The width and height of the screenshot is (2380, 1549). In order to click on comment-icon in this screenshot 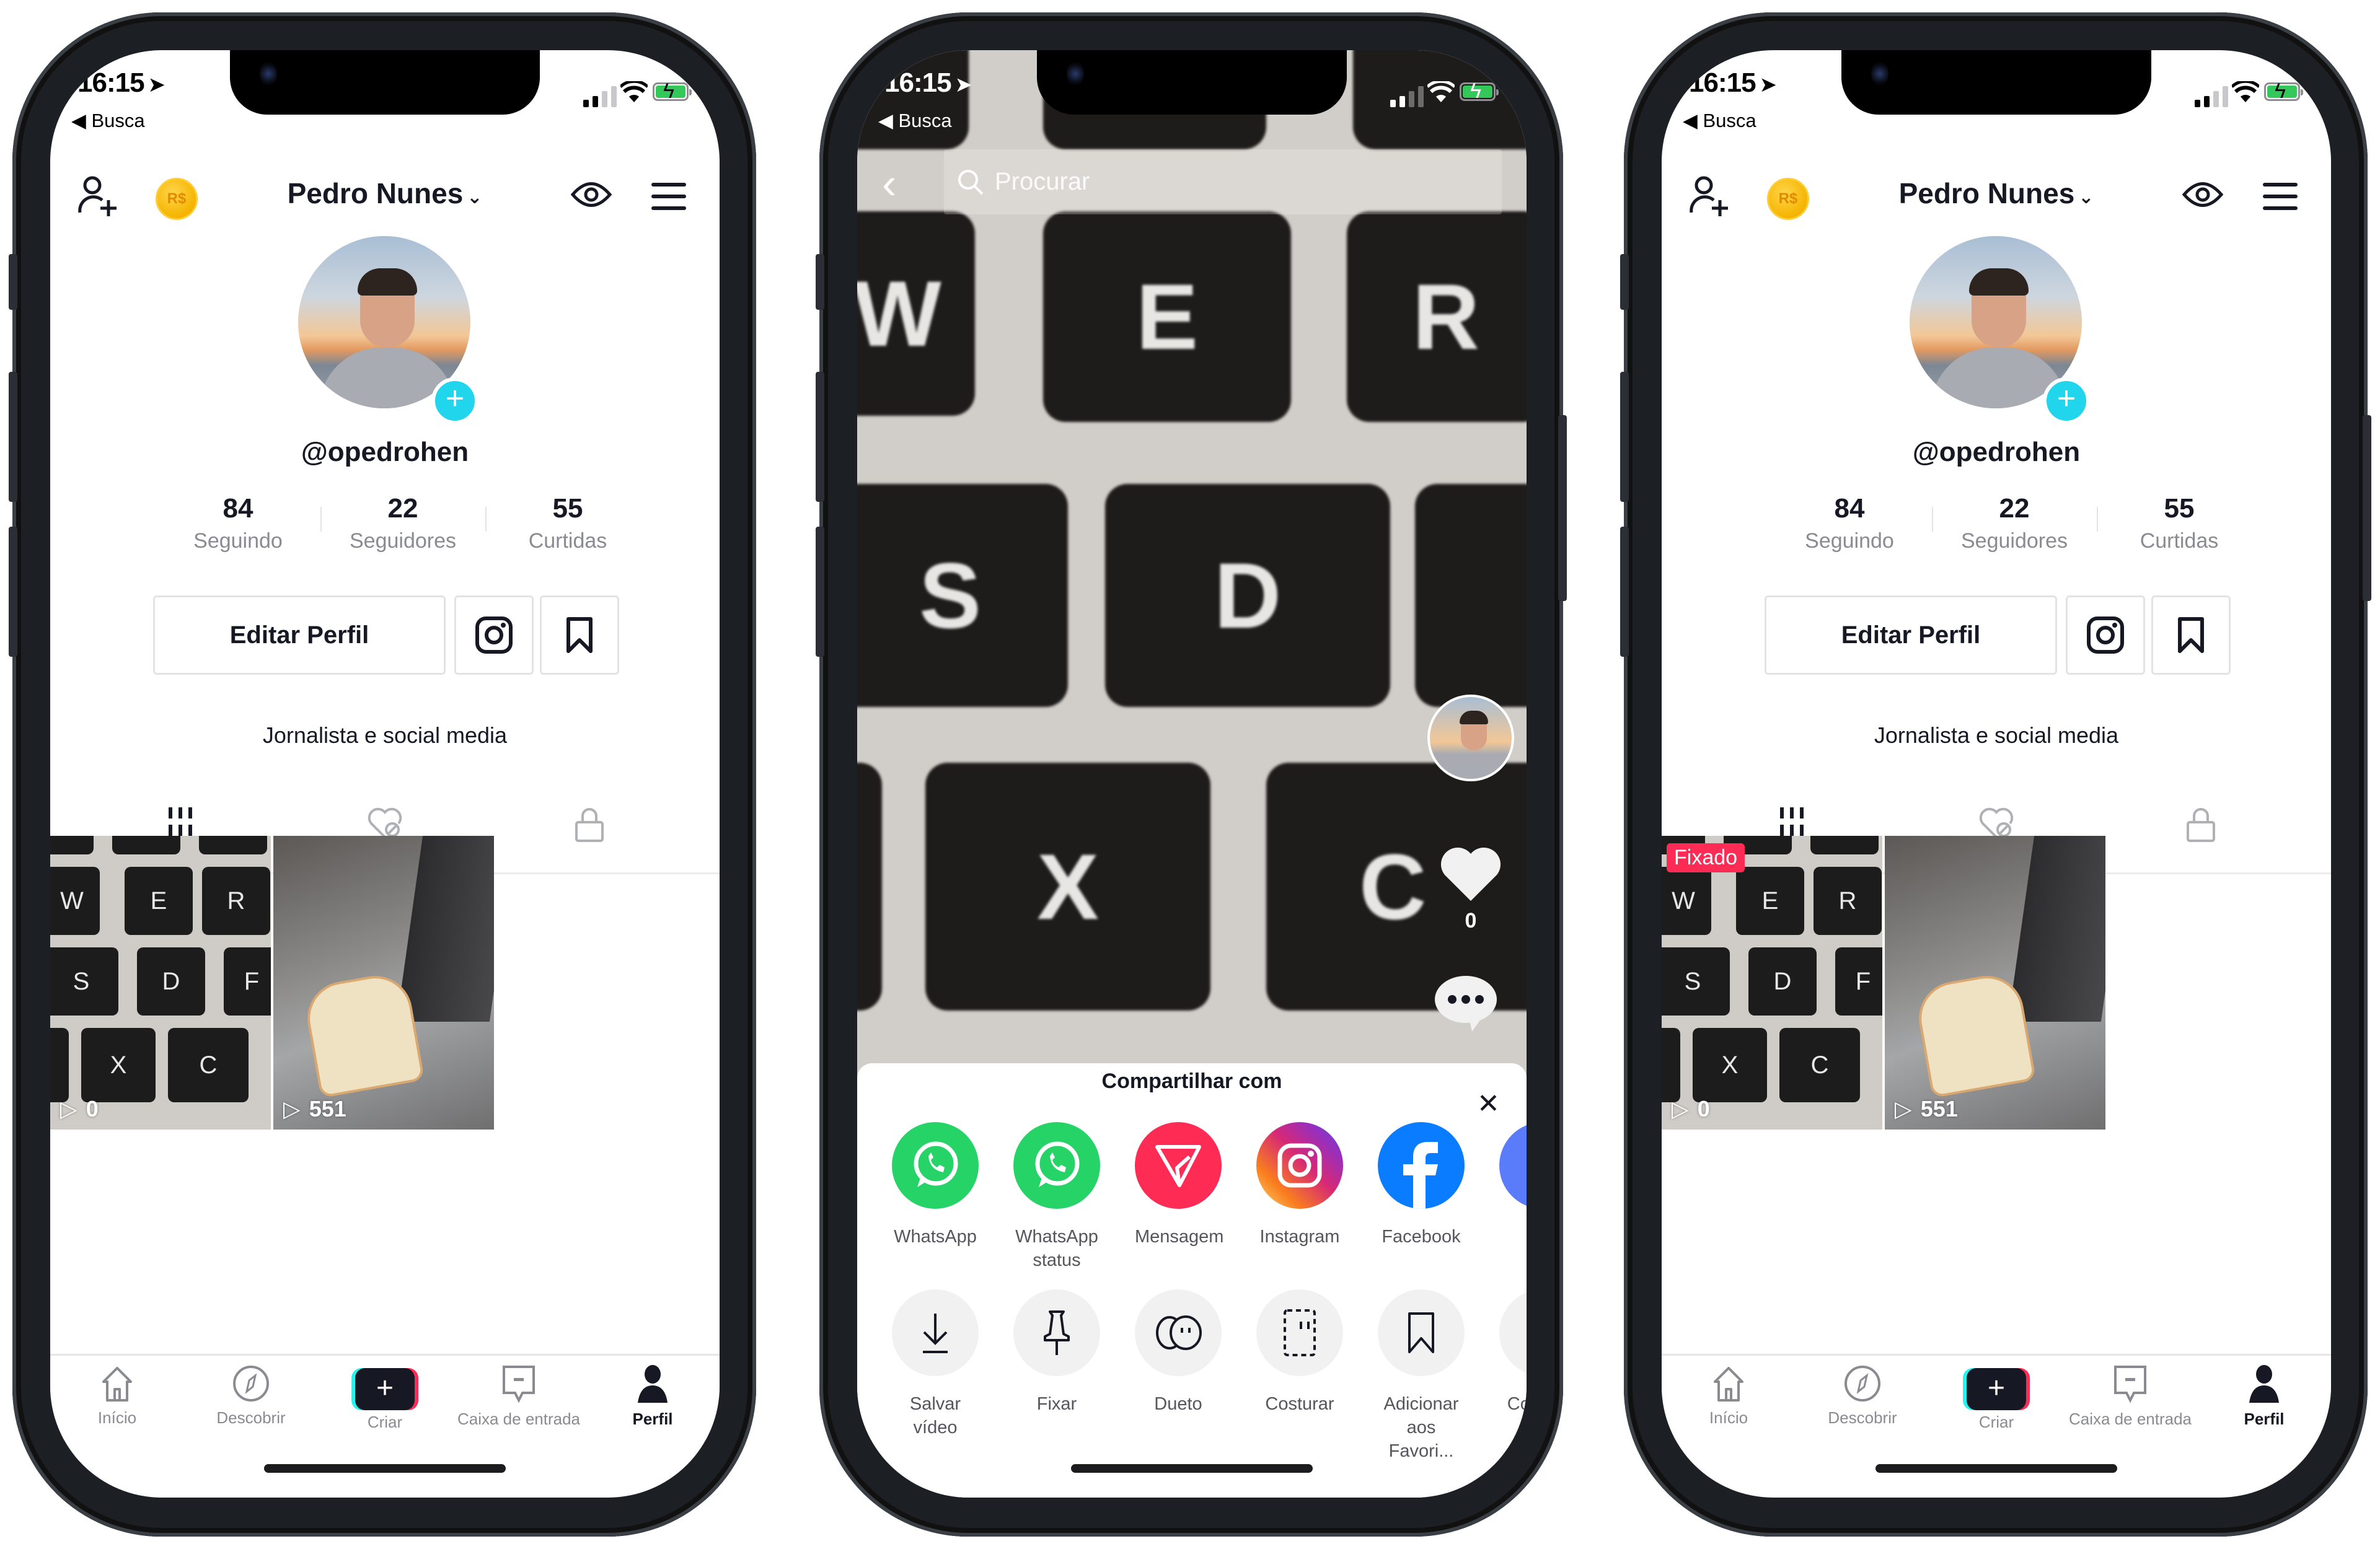, I will do `click(1466, 1004)`.